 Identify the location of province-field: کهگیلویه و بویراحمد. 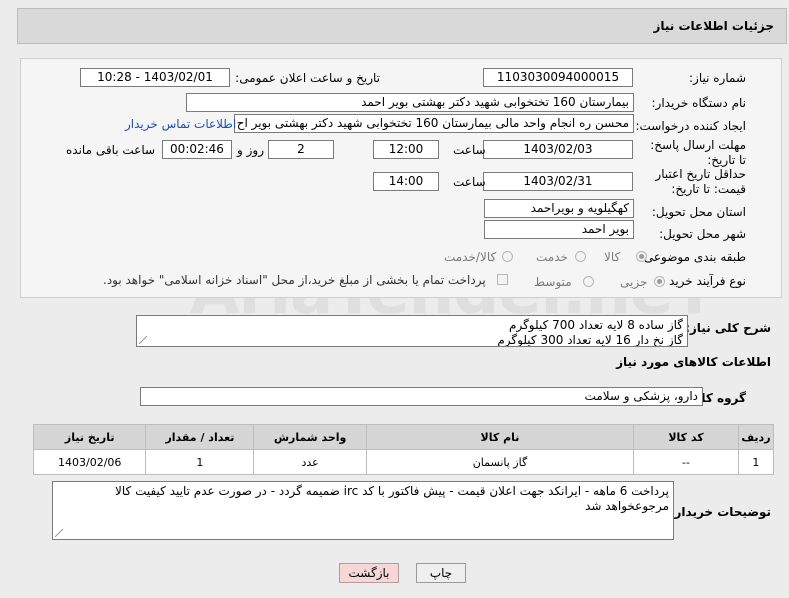
(559, 208).